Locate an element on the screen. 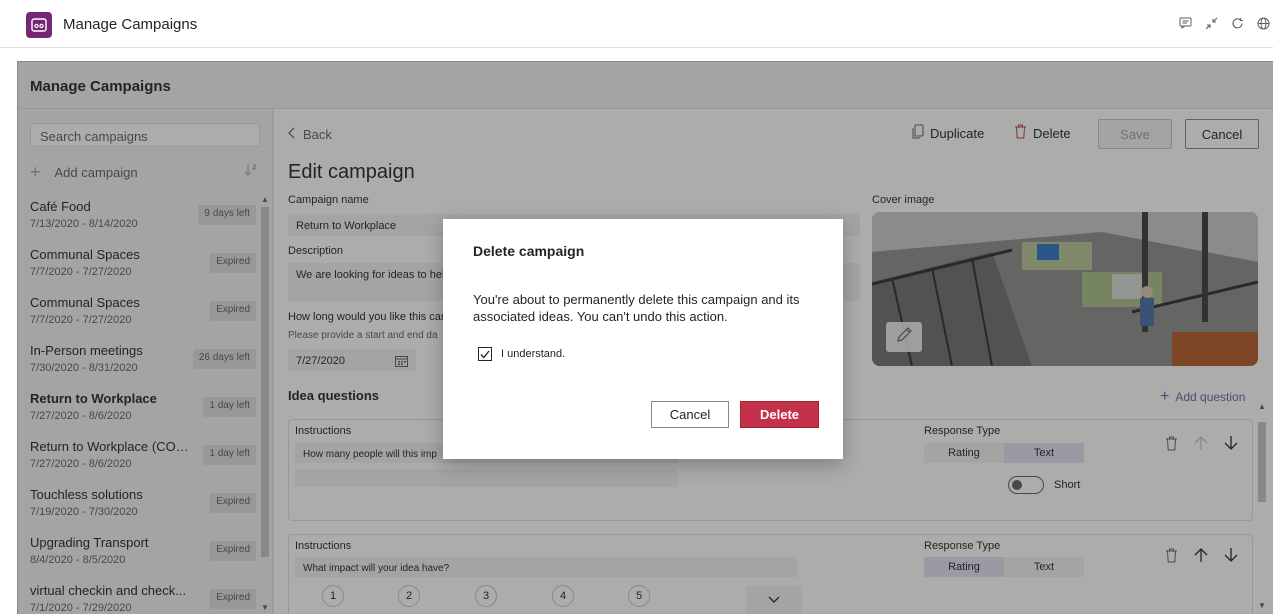  checkbox-label: I understand. is located at coordinates (533, 354).